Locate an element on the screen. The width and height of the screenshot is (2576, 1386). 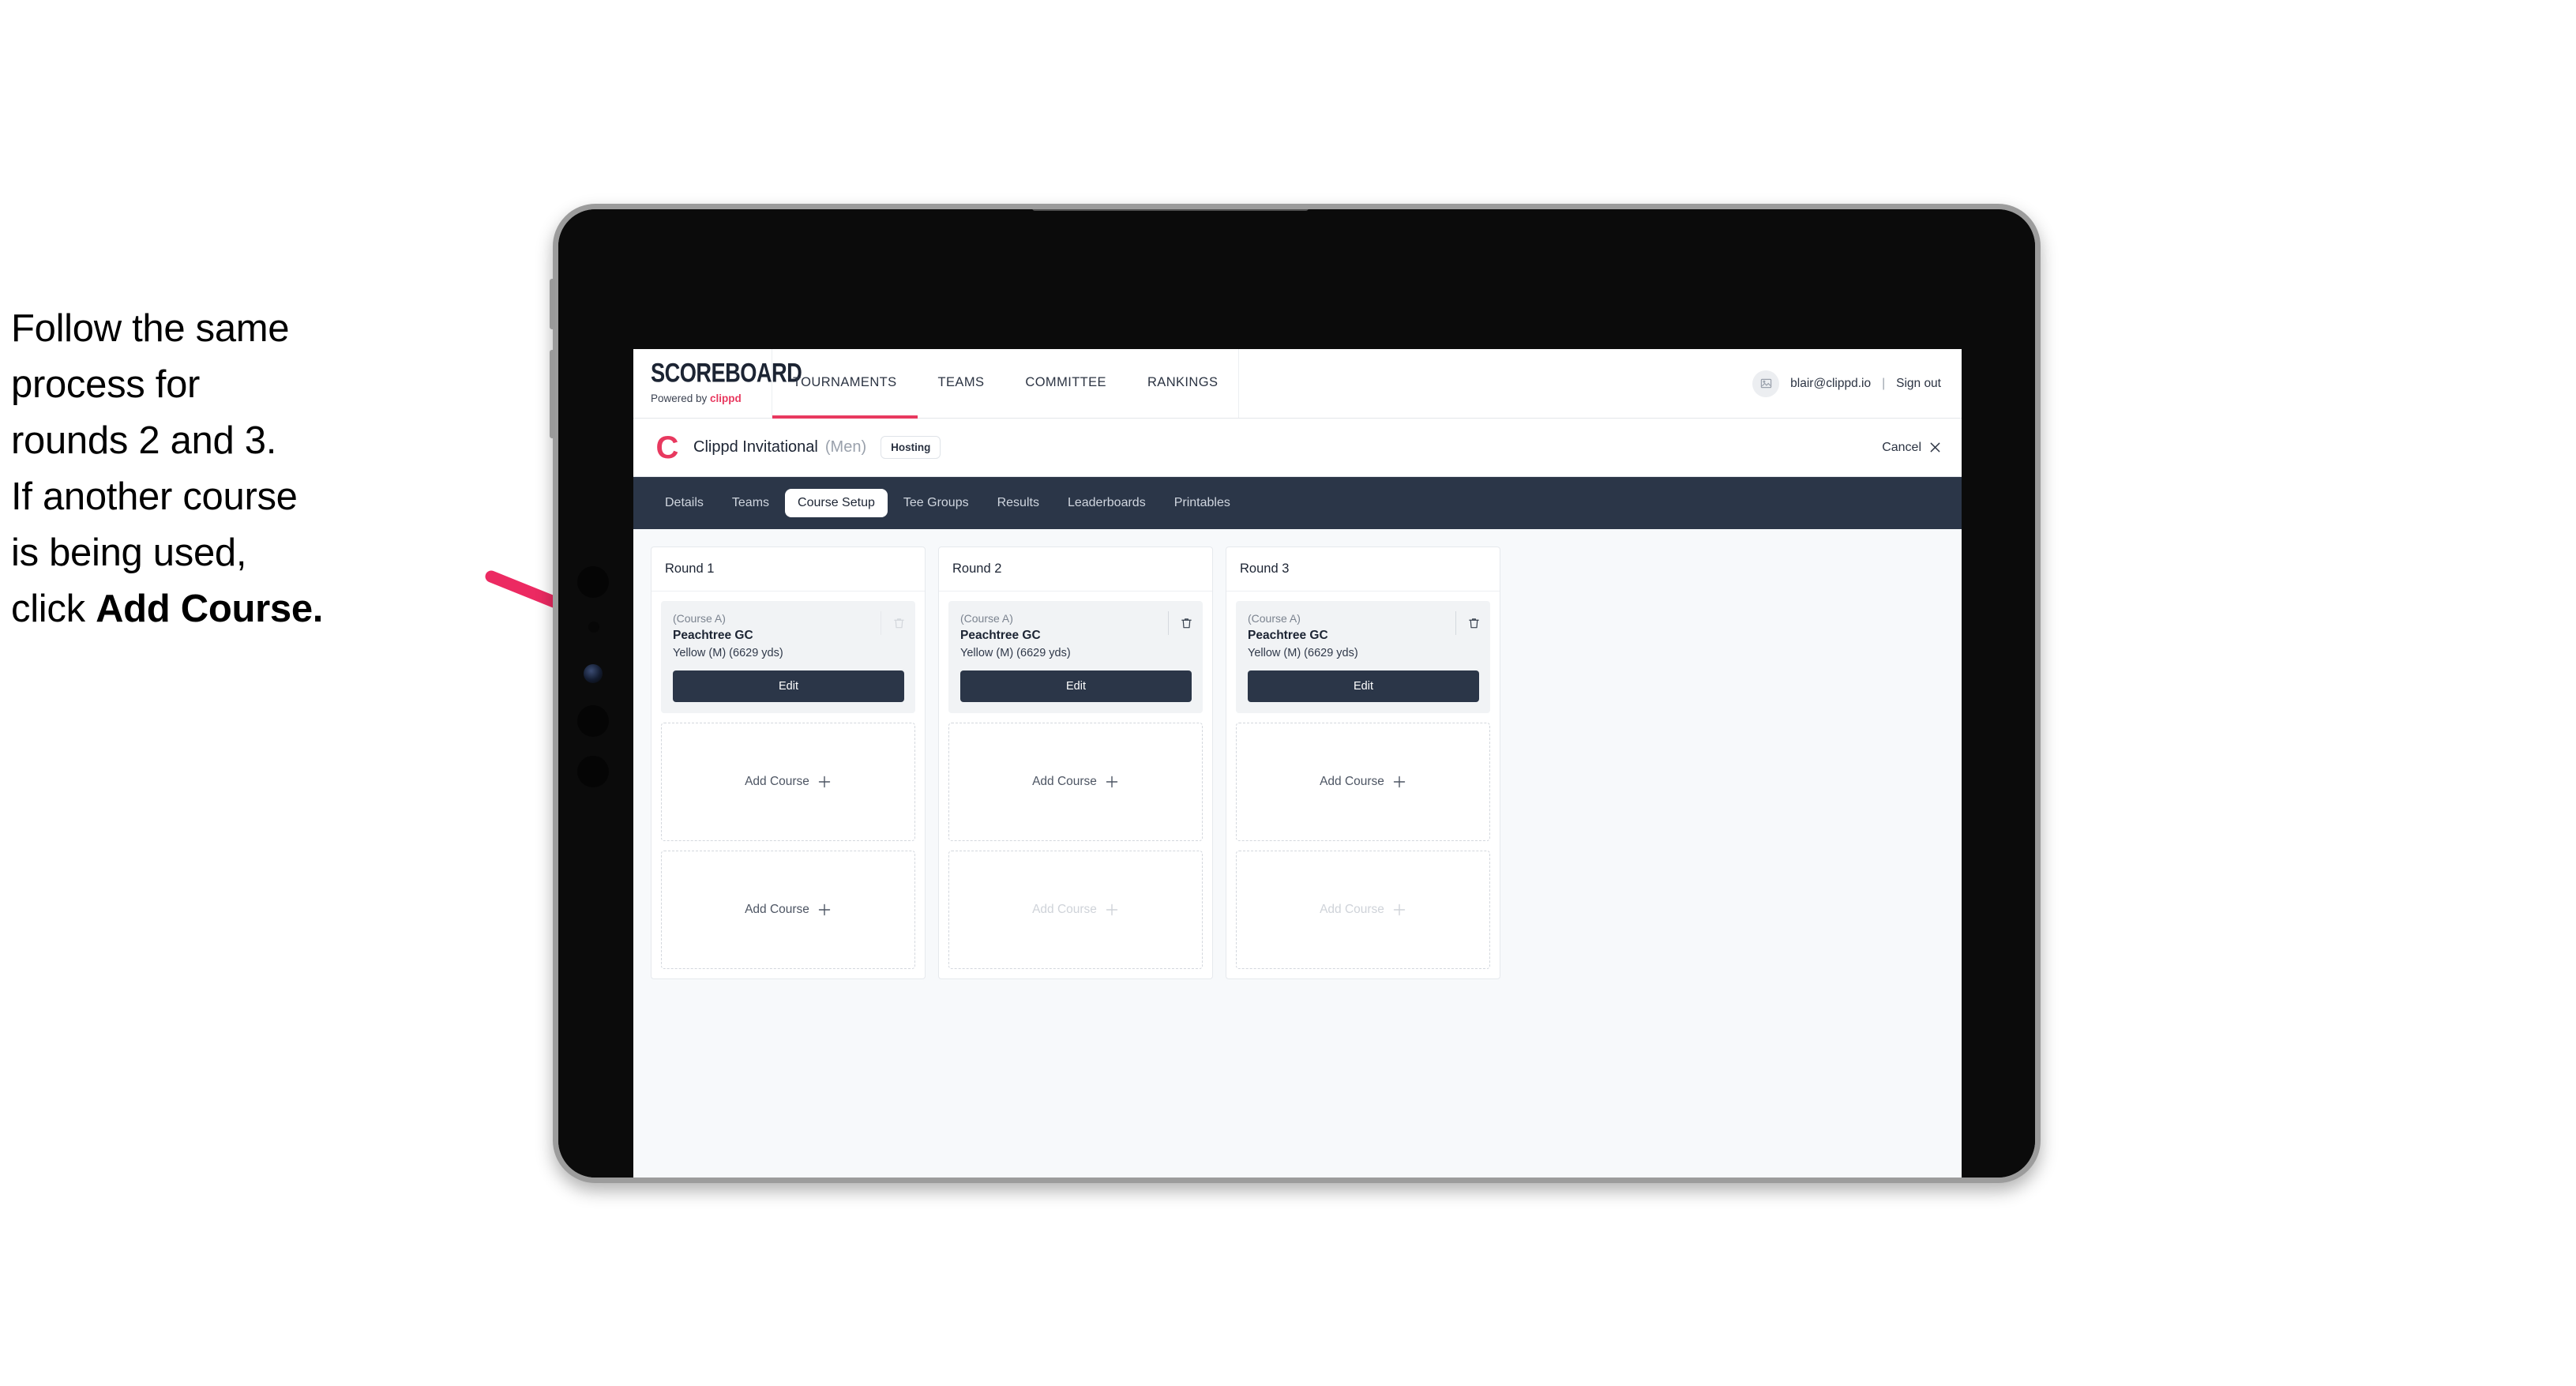
tournament-name: Clippd Invitational is located at coordinates (755, 447).